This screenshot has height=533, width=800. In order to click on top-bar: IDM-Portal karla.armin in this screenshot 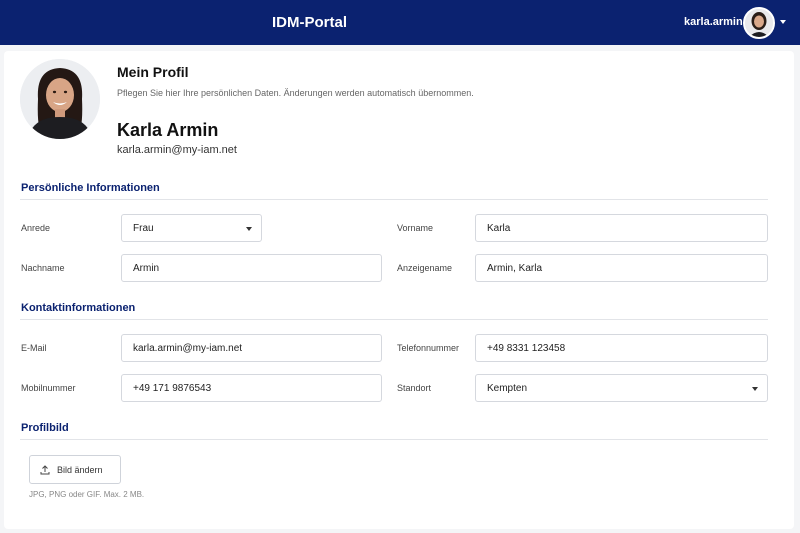, I will do `click(400, 22)`.